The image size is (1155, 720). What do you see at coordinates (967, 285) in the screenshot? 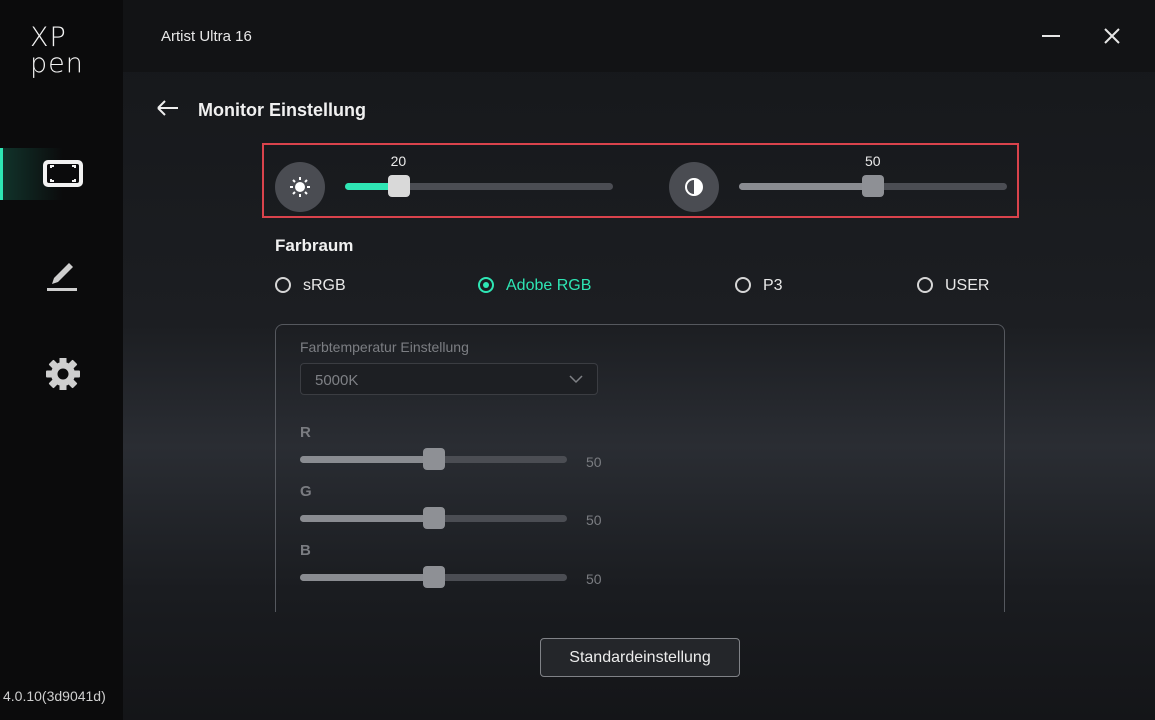
I see `radio-label: USER` at bounding box center [967, 285].